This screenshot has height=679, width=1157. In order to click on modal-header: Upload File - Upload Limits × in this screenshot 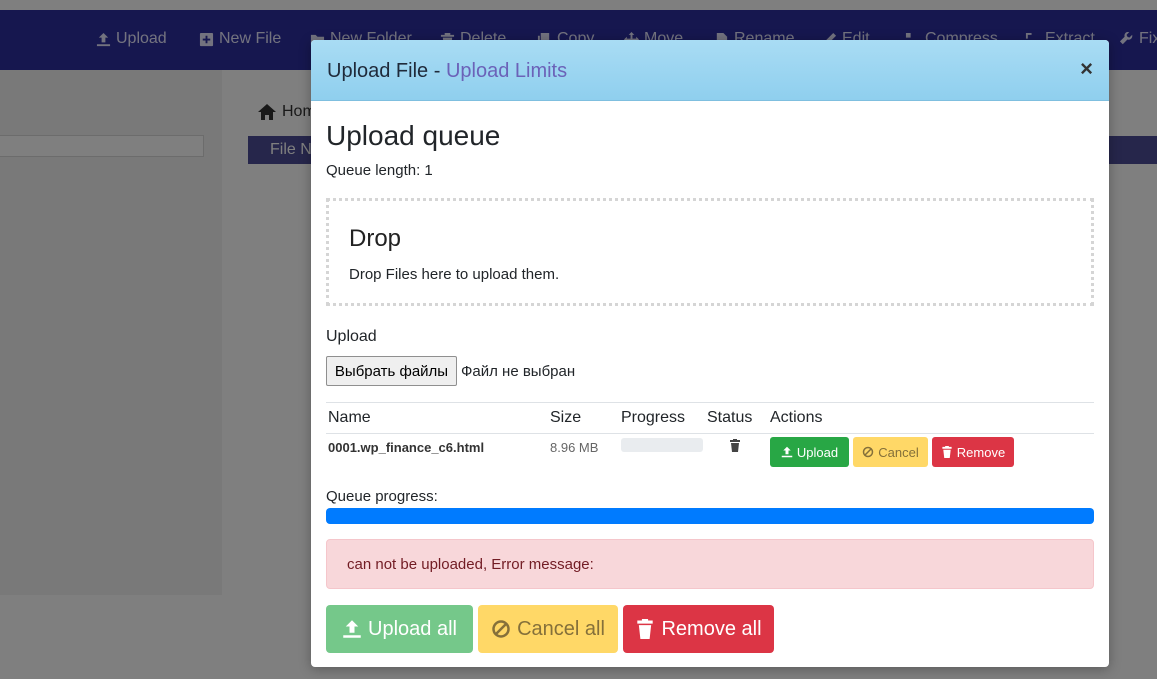, I will do `click(710, 70)`.